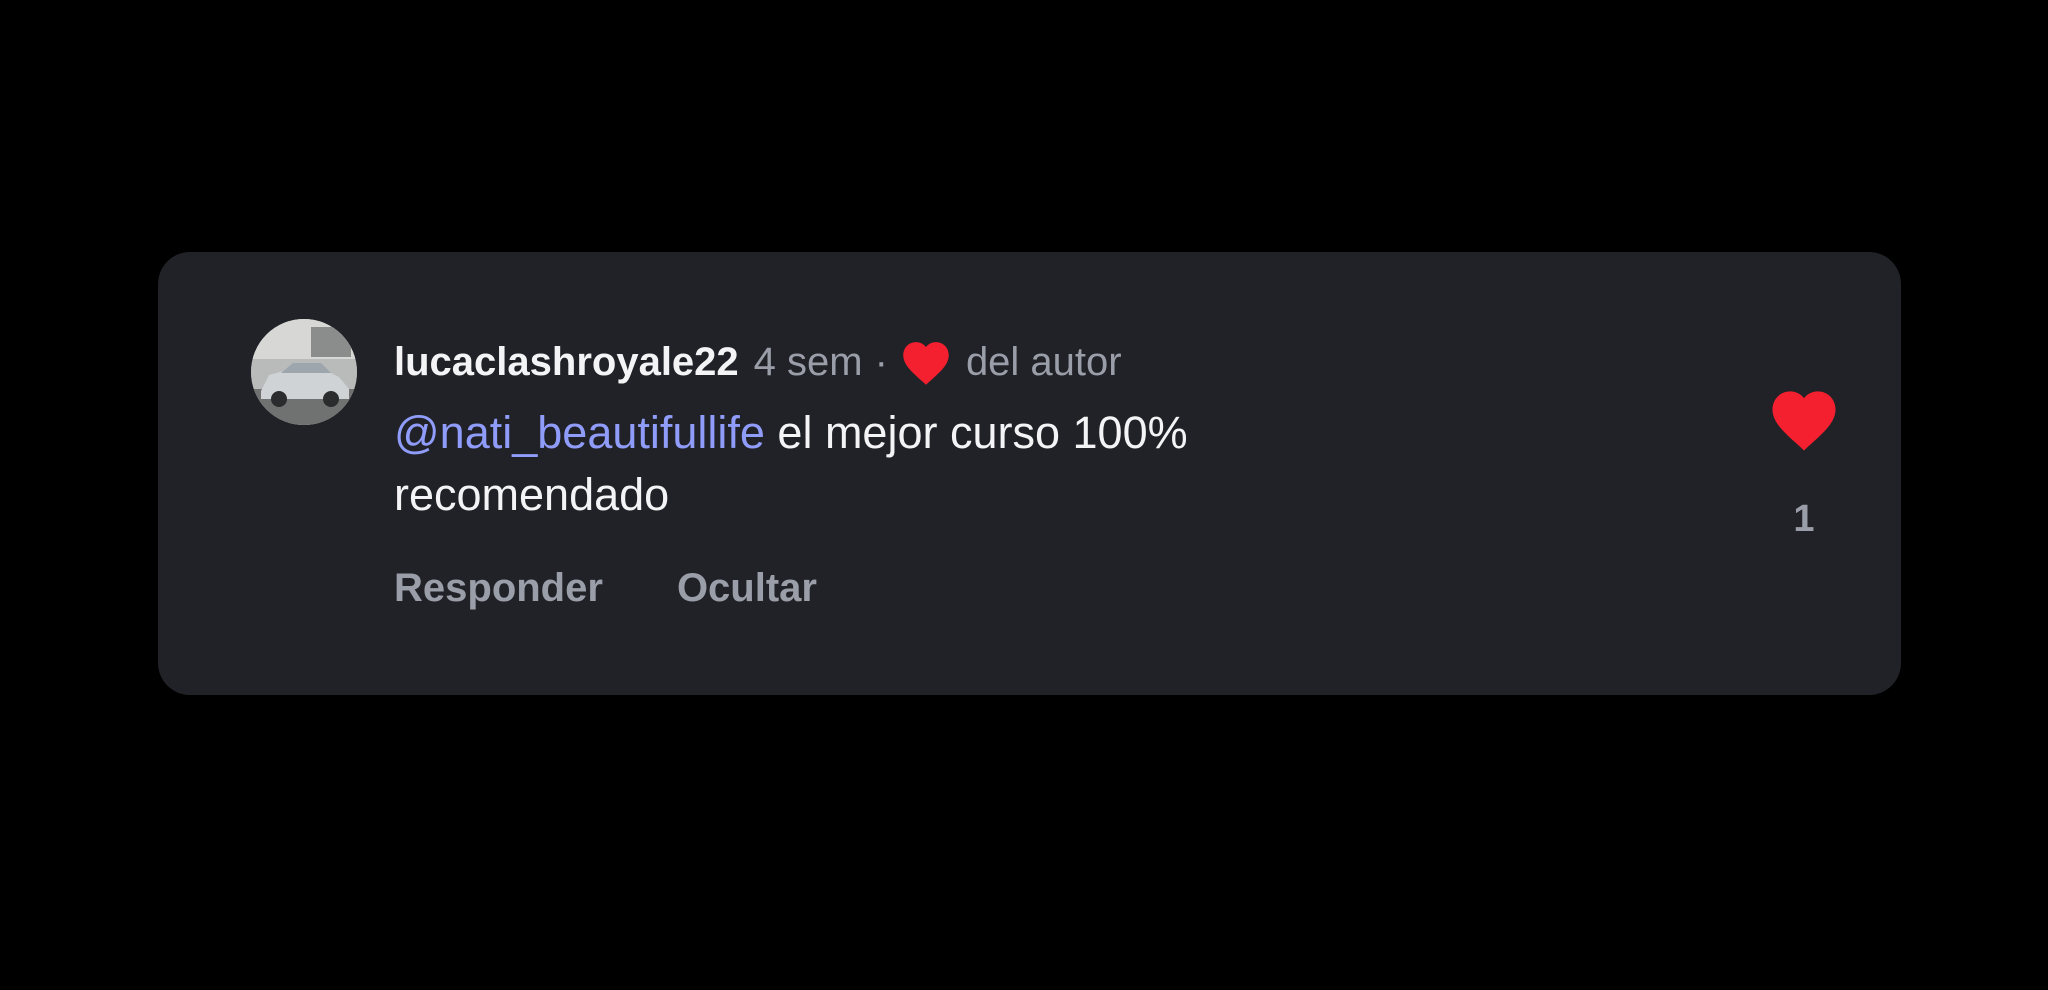  Describe the element at coordinates (579, 432) in the screenshot. I see `mention-link: @nati_beautifullife` at that location.